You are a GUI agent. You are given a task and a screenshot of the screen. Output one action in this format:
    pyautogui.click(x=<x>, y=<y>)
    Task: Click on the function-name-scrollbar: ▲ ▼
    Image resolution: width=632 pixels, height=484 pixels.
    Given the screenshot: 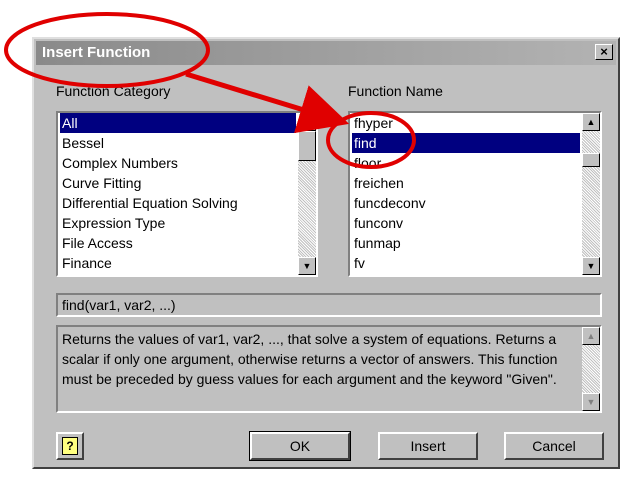 What is the action you would take?
    pyautogui.click(x=591, y=194)
    